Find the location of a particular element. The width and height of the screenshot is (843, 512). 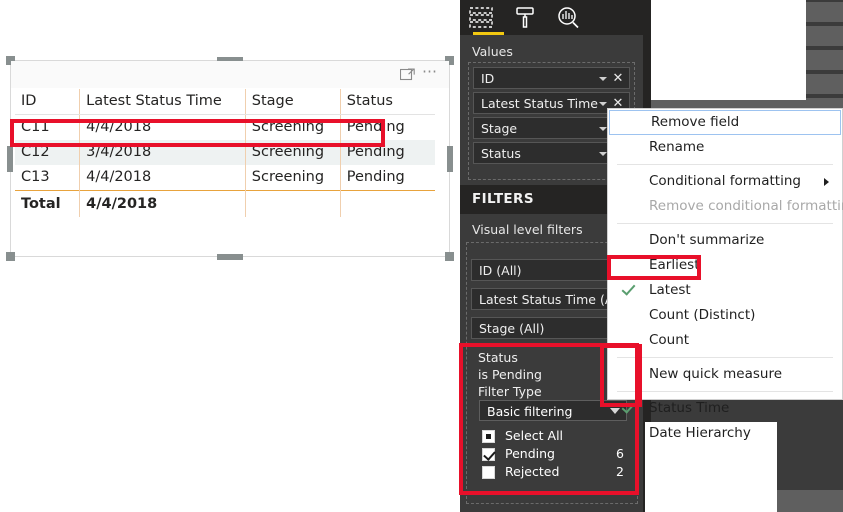

menu-item-label: Count (Distinct) is located at coordinates (702, 315).